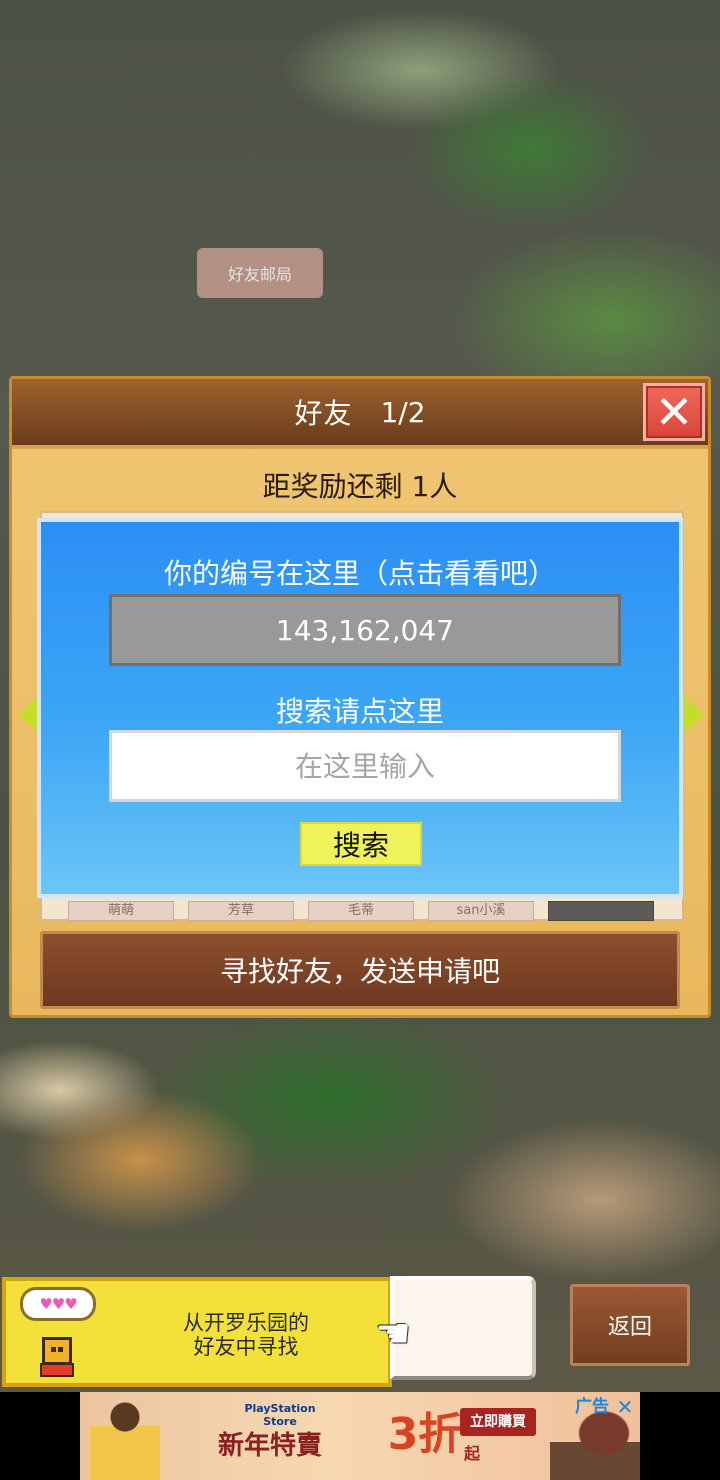 The height and width of the screenshot is (1480, 720). What do you see at coordinates (360, 1436) in the screenshot?
I see `ad-banner: PlayStation Store 新年特賣 3折 立即購買 起` at bounding box center [360, 1436].